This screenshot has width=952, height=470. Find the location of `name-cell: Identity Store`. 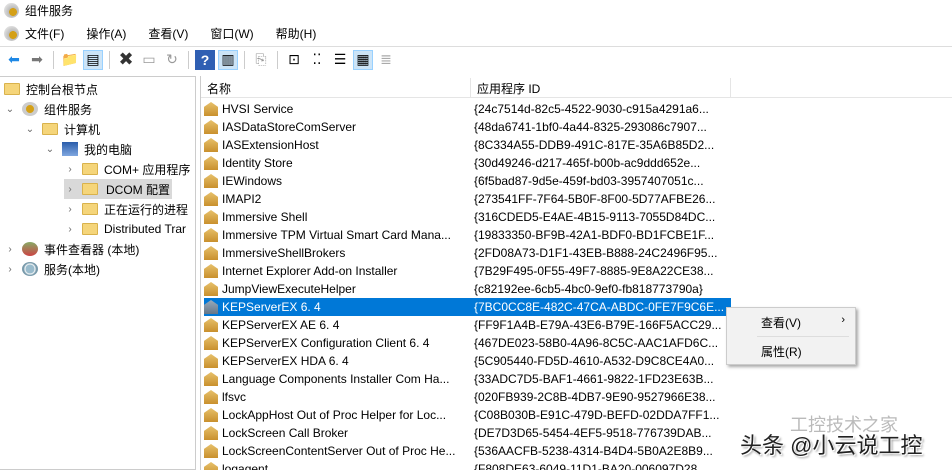

name-cell: Identity Store is located at coordinates (338, 163).